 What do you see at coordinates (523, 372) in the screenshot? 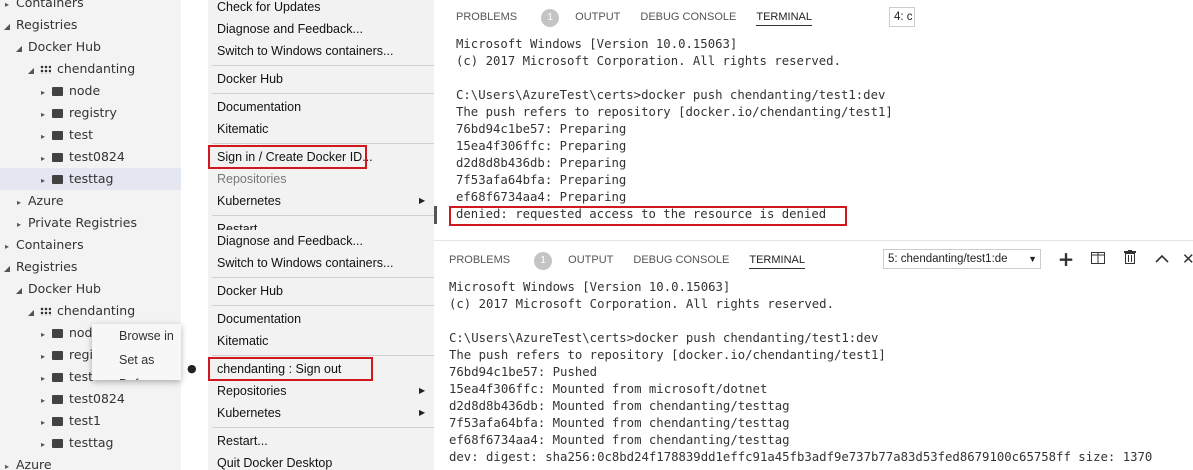
I see `terminal-line: 76bd94c1be57: Pushed` at bounding box center [523, 372].